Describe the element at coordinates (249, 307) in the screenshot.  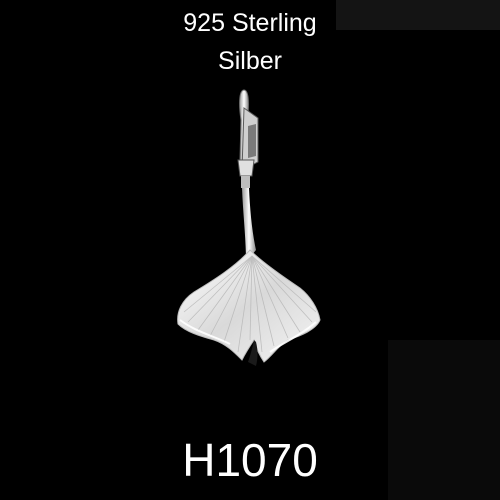
I see `ginkgo-leaf` at that location.